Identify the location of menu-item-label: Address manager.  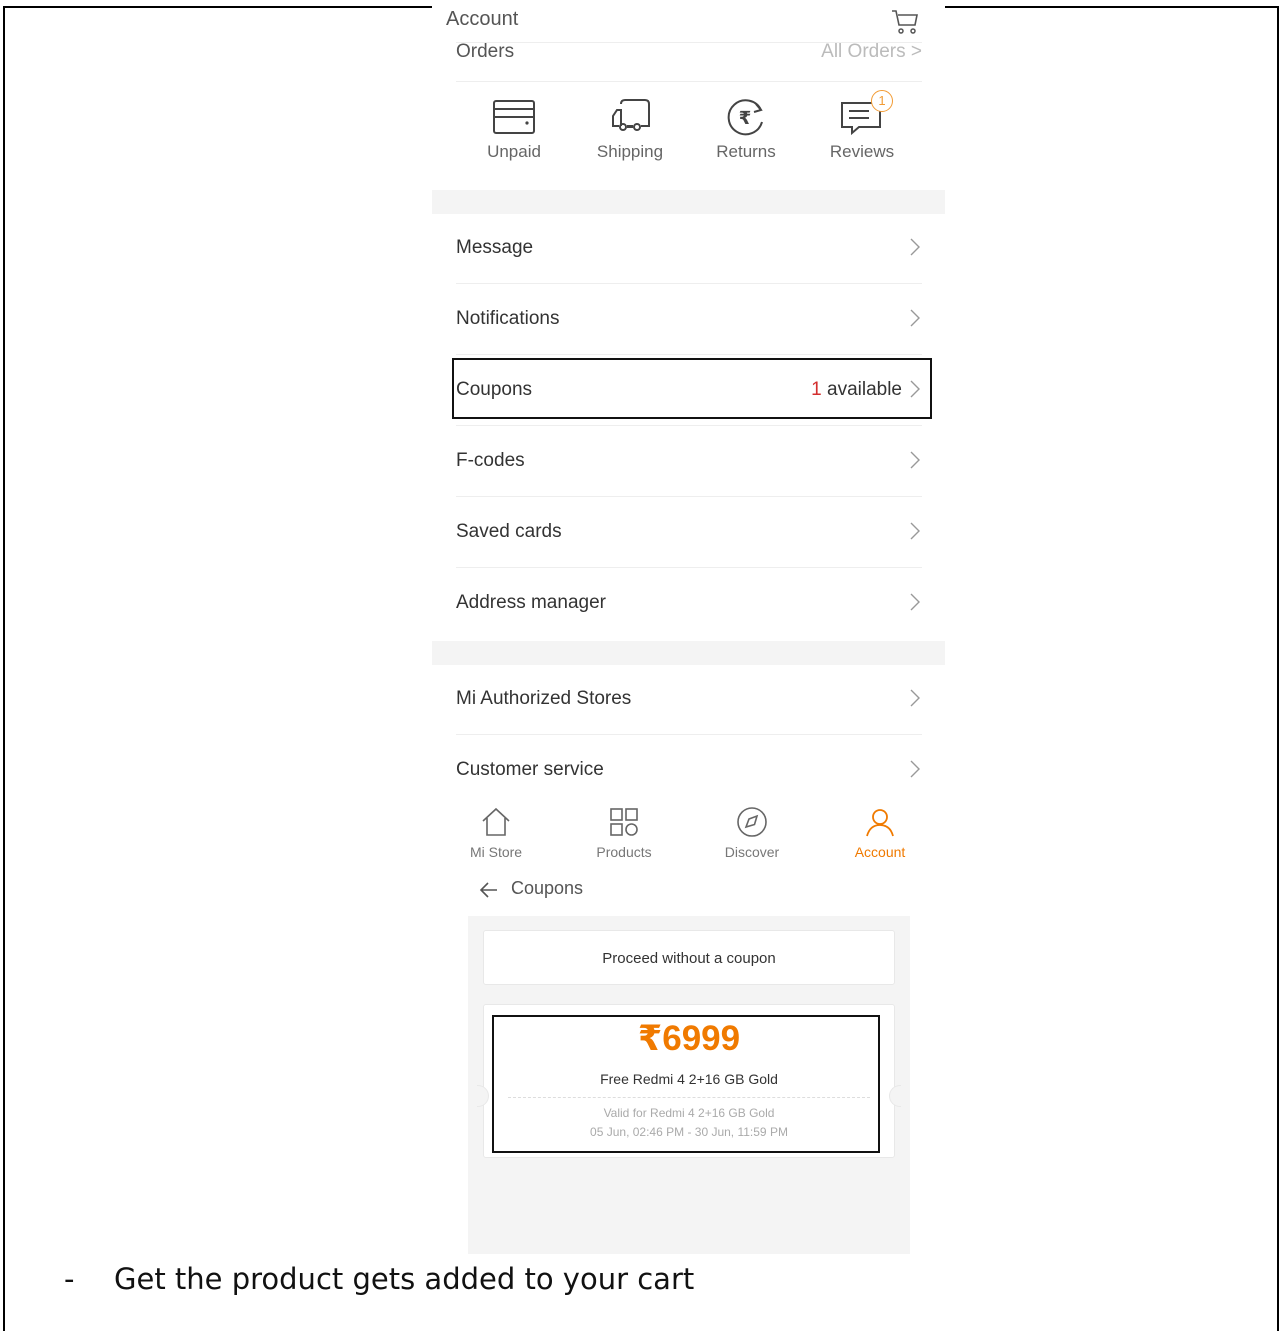
(531, 602).